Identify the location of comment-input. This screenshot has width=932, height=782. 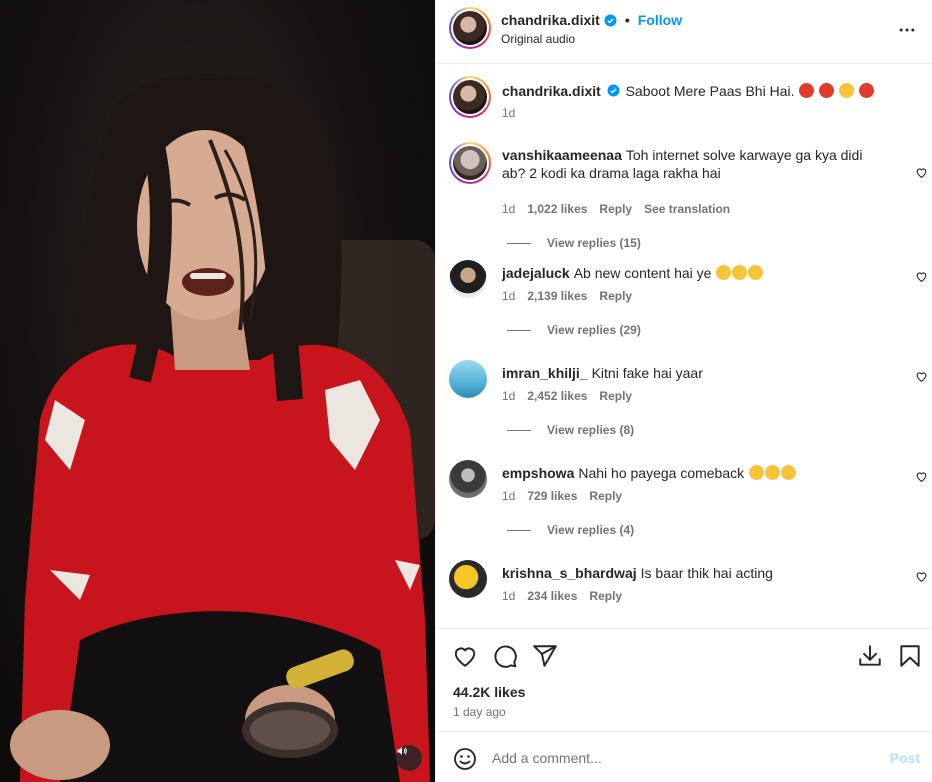
(682, 758).